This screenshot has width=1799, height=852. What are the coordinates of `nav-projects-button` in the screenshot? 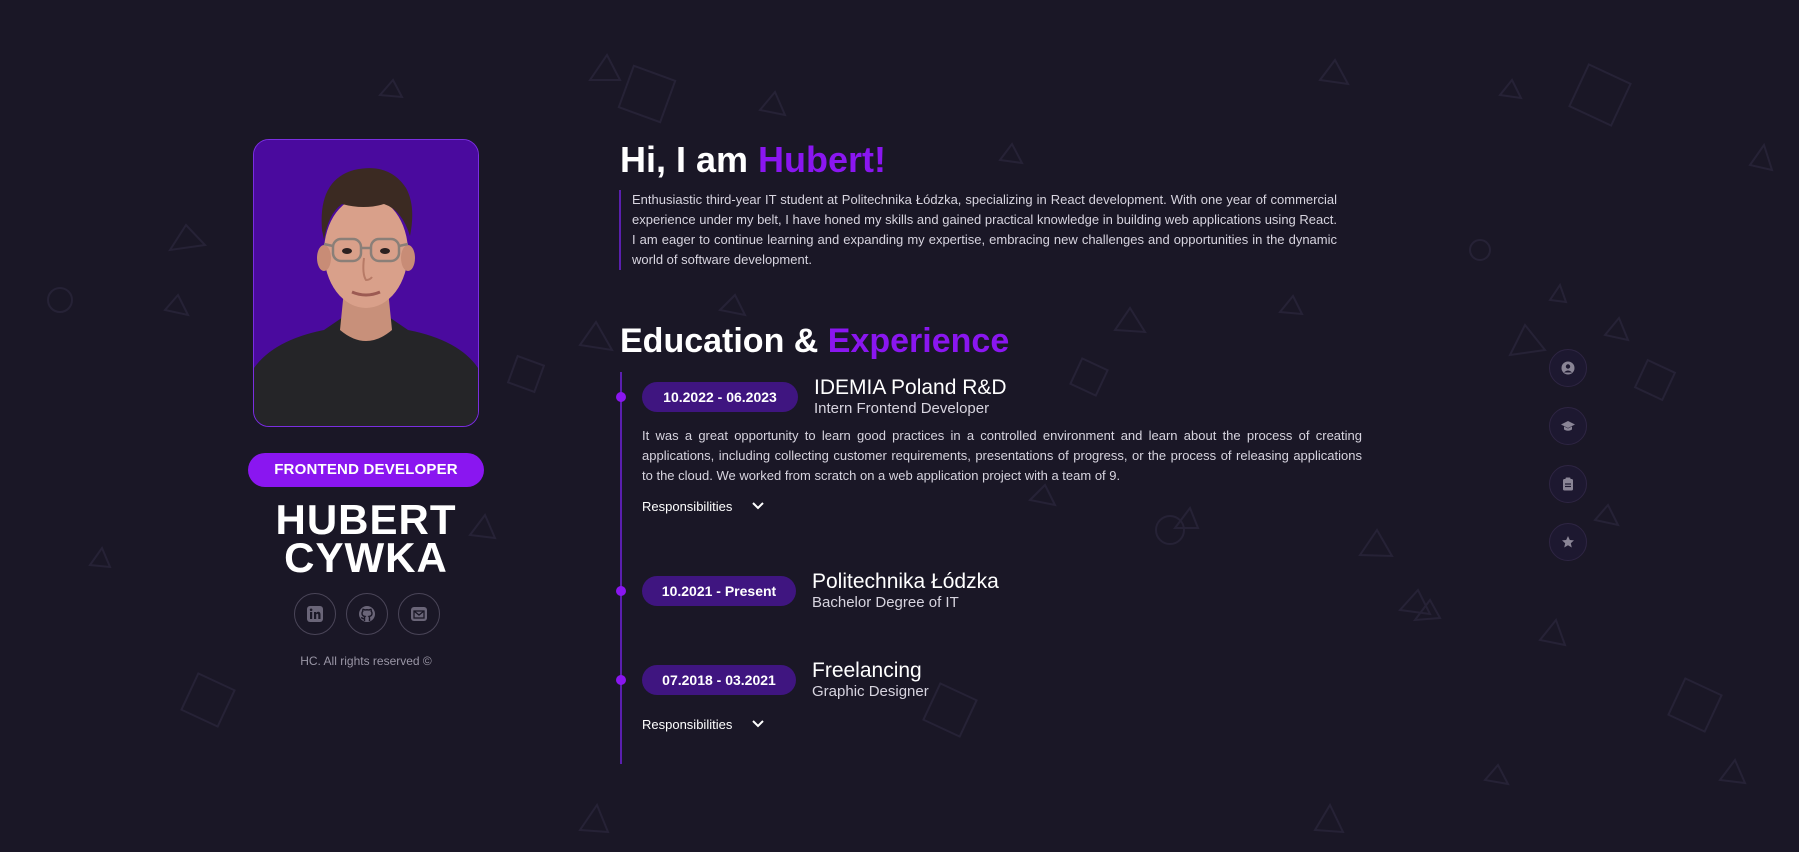 It's located at (1568, 484).